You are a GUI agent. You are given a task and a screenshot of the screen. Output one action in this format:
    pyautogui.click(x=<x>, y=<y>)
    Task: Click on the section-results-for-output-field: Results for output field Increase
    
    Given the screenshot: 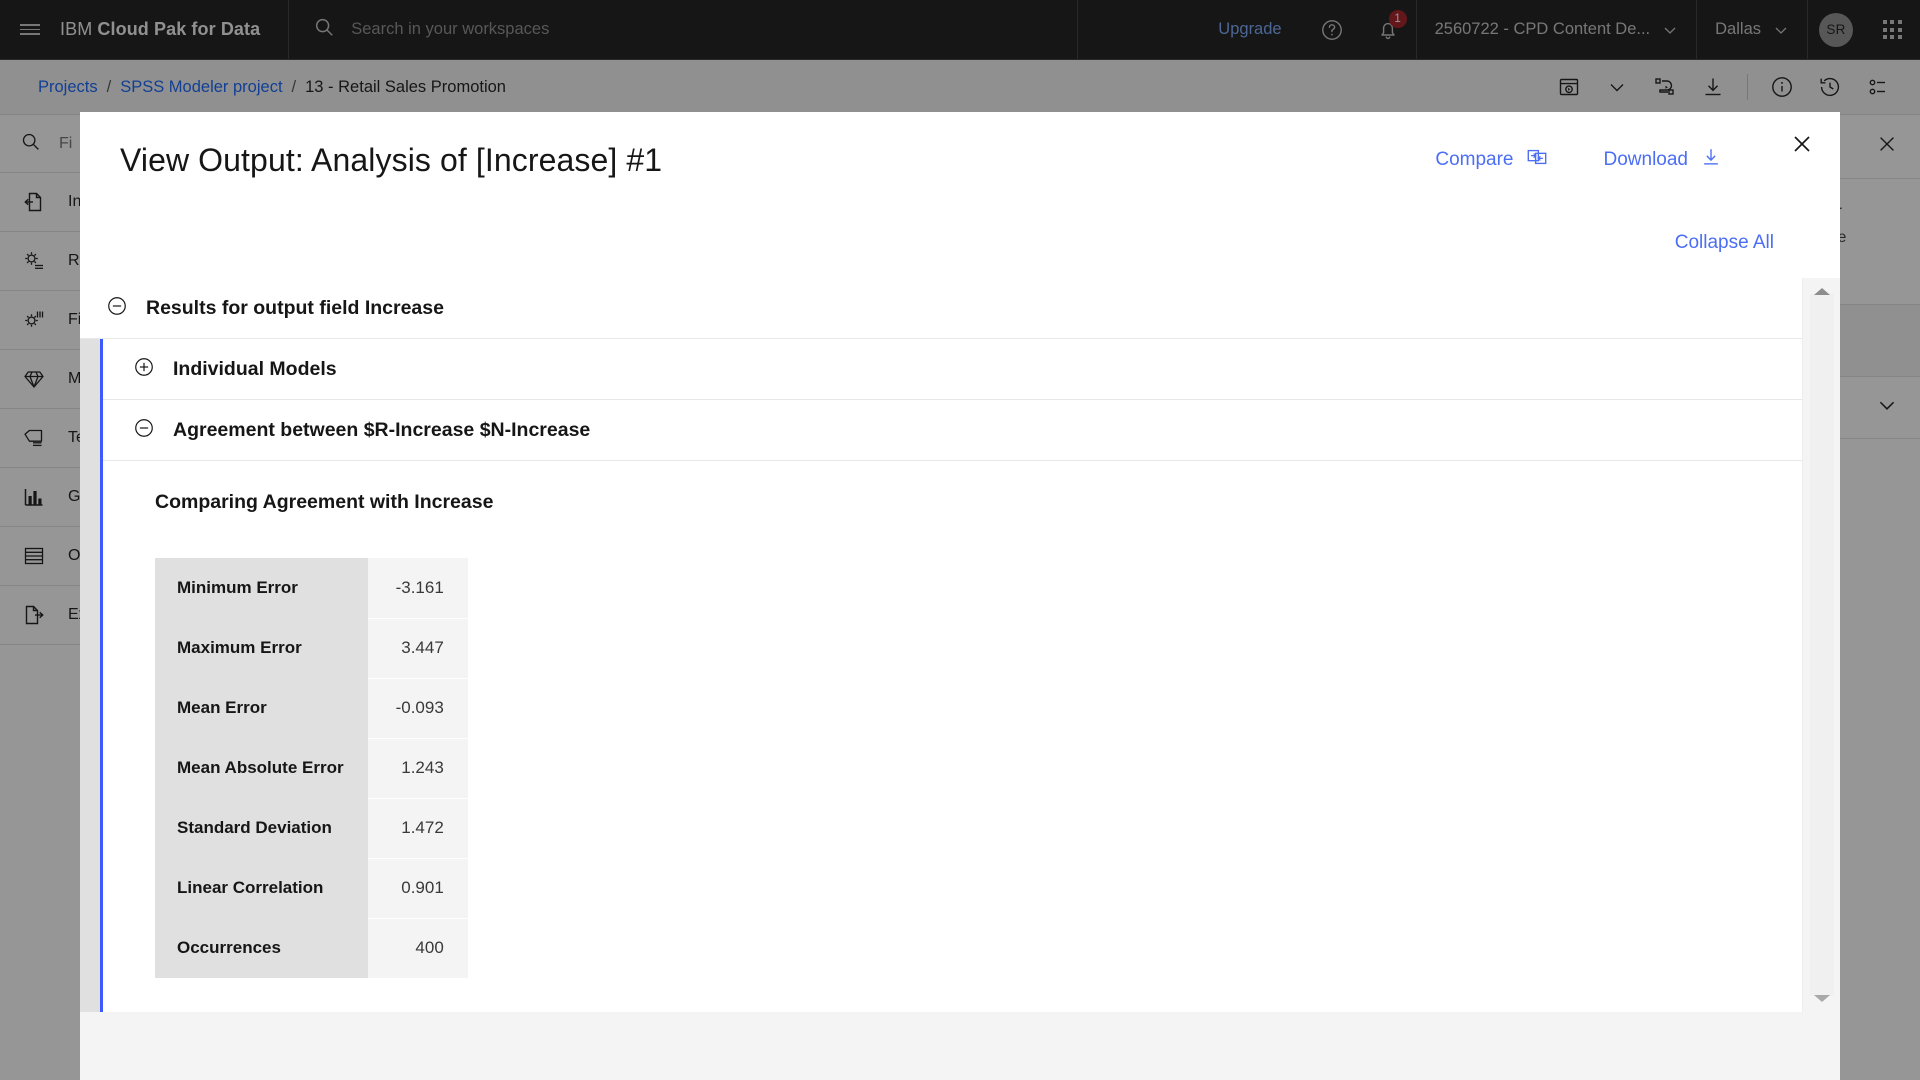 What is the action you would take?
    pyautogui.click(x=941, y=308)
    